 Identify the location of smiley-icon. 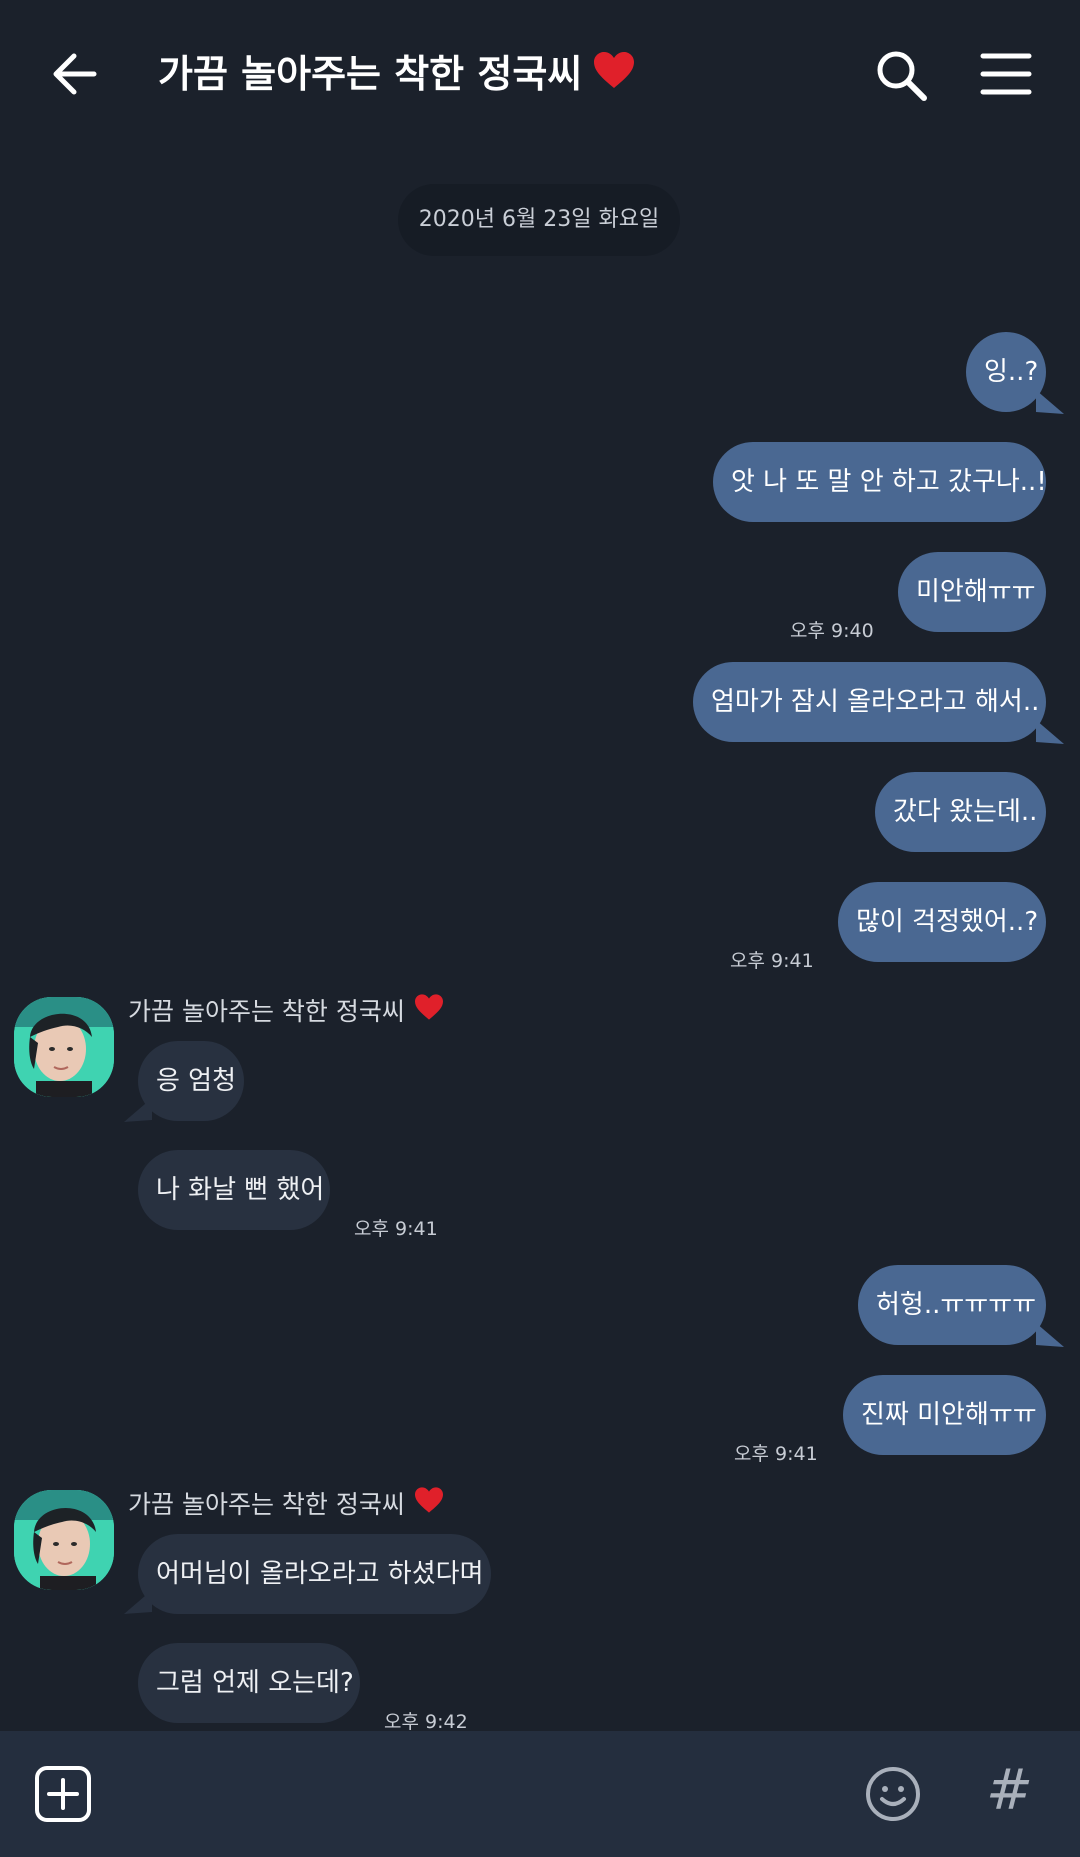
(893, 1794).